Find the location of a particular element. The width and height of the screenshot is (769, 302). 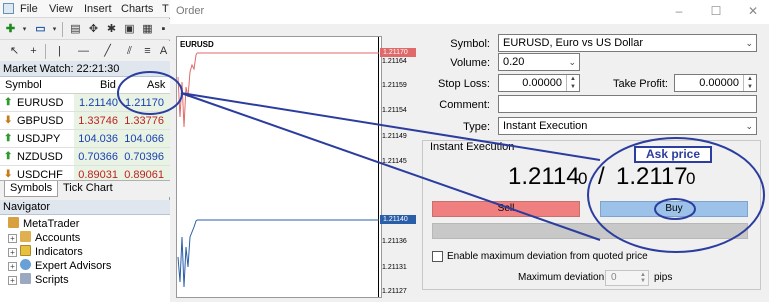

market-watch-row: ⬆ NZDUSD 0.70366 0.70396 is located at coordinates (85, 157).